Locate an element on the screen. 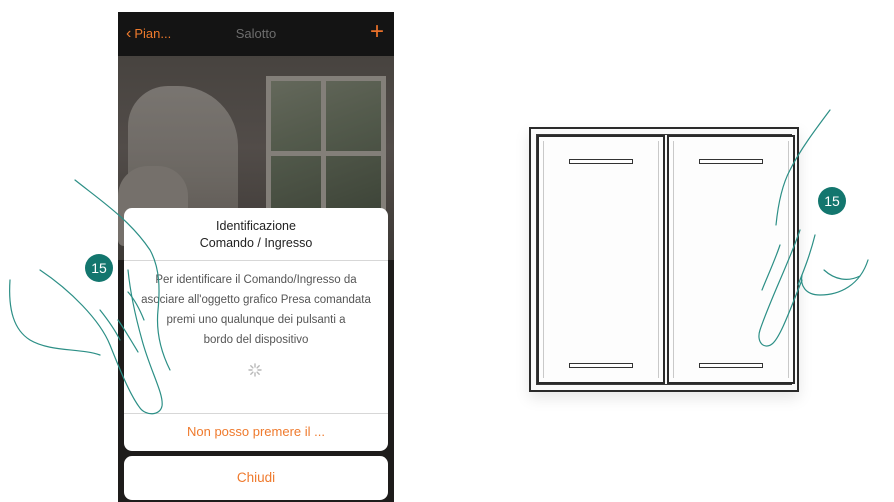 Image resolution: width=894 pixels, height=502 pixels. close-button: Chiudi is located at coordinates (256, 478).